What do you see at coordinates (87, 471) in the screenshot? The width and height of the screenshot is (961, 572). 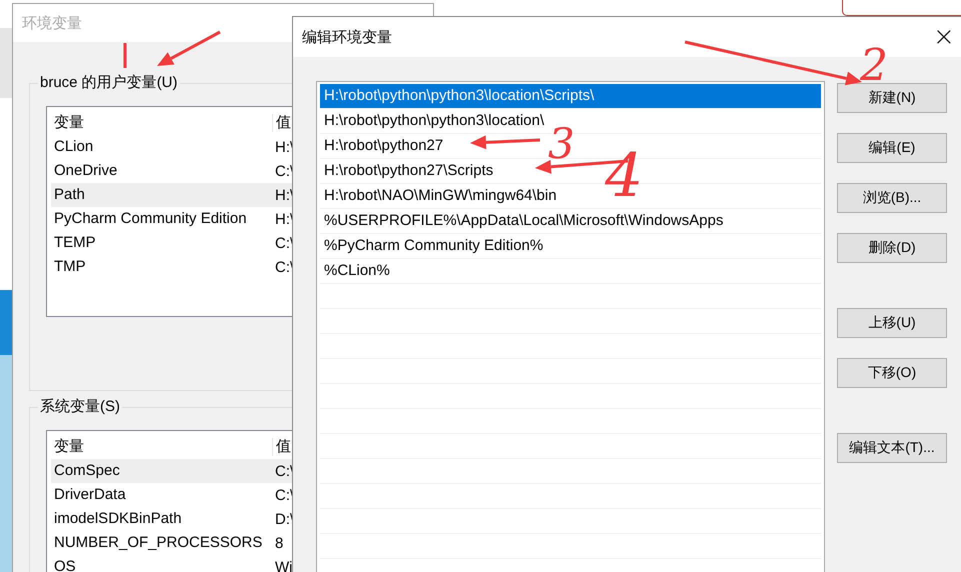 I see `variable-name: ComSpec` at bounding box center [87, 471].